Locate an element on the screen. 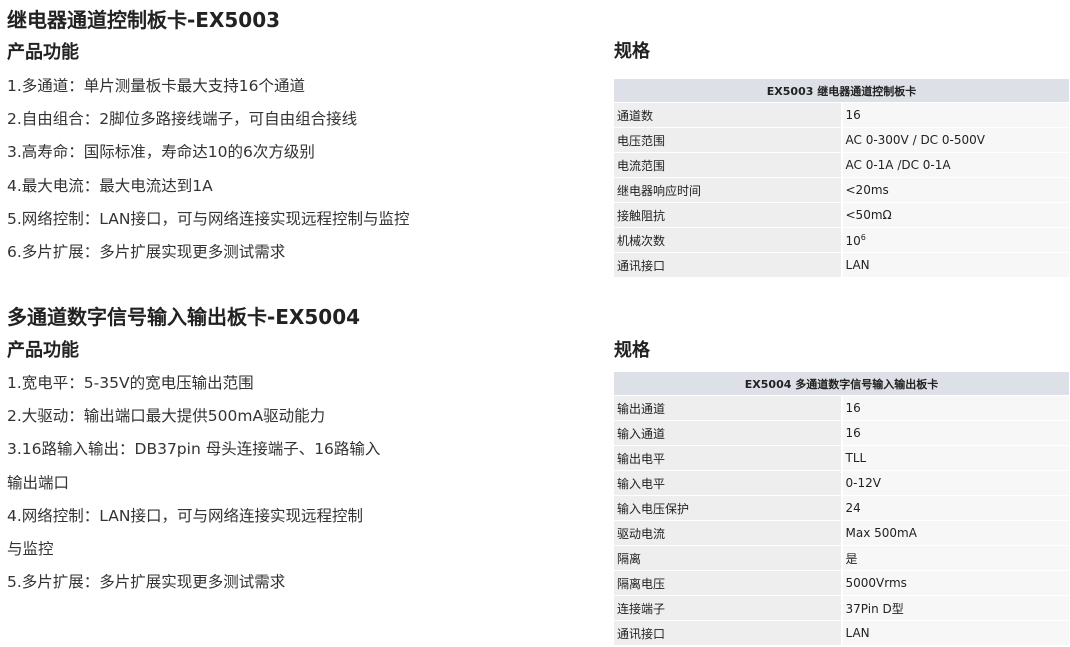  spec-key: 隔离 is located at coordinates (728, 558).